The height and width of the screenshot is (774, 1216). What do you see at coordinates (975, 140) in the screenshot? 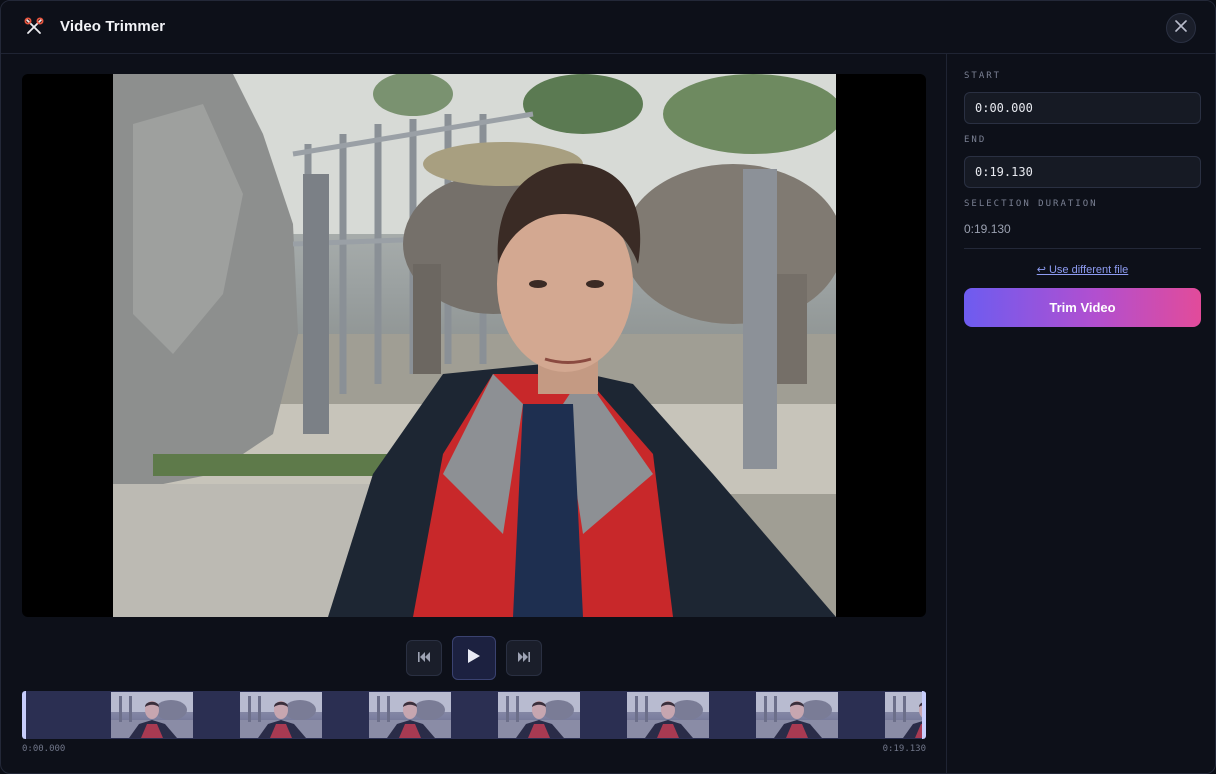
I see `end-label: END` at bounding box center [975, 140].